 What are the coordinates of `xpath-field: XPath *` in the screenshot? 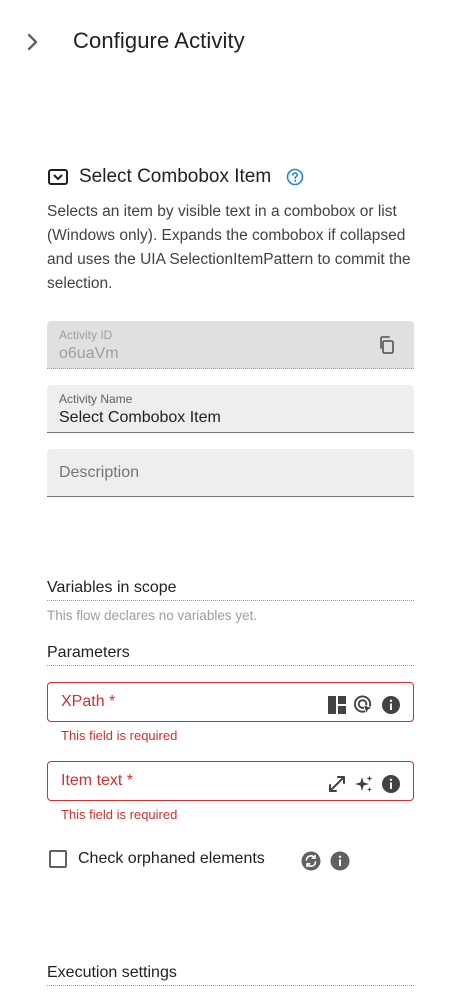 It's located at (230, 702).